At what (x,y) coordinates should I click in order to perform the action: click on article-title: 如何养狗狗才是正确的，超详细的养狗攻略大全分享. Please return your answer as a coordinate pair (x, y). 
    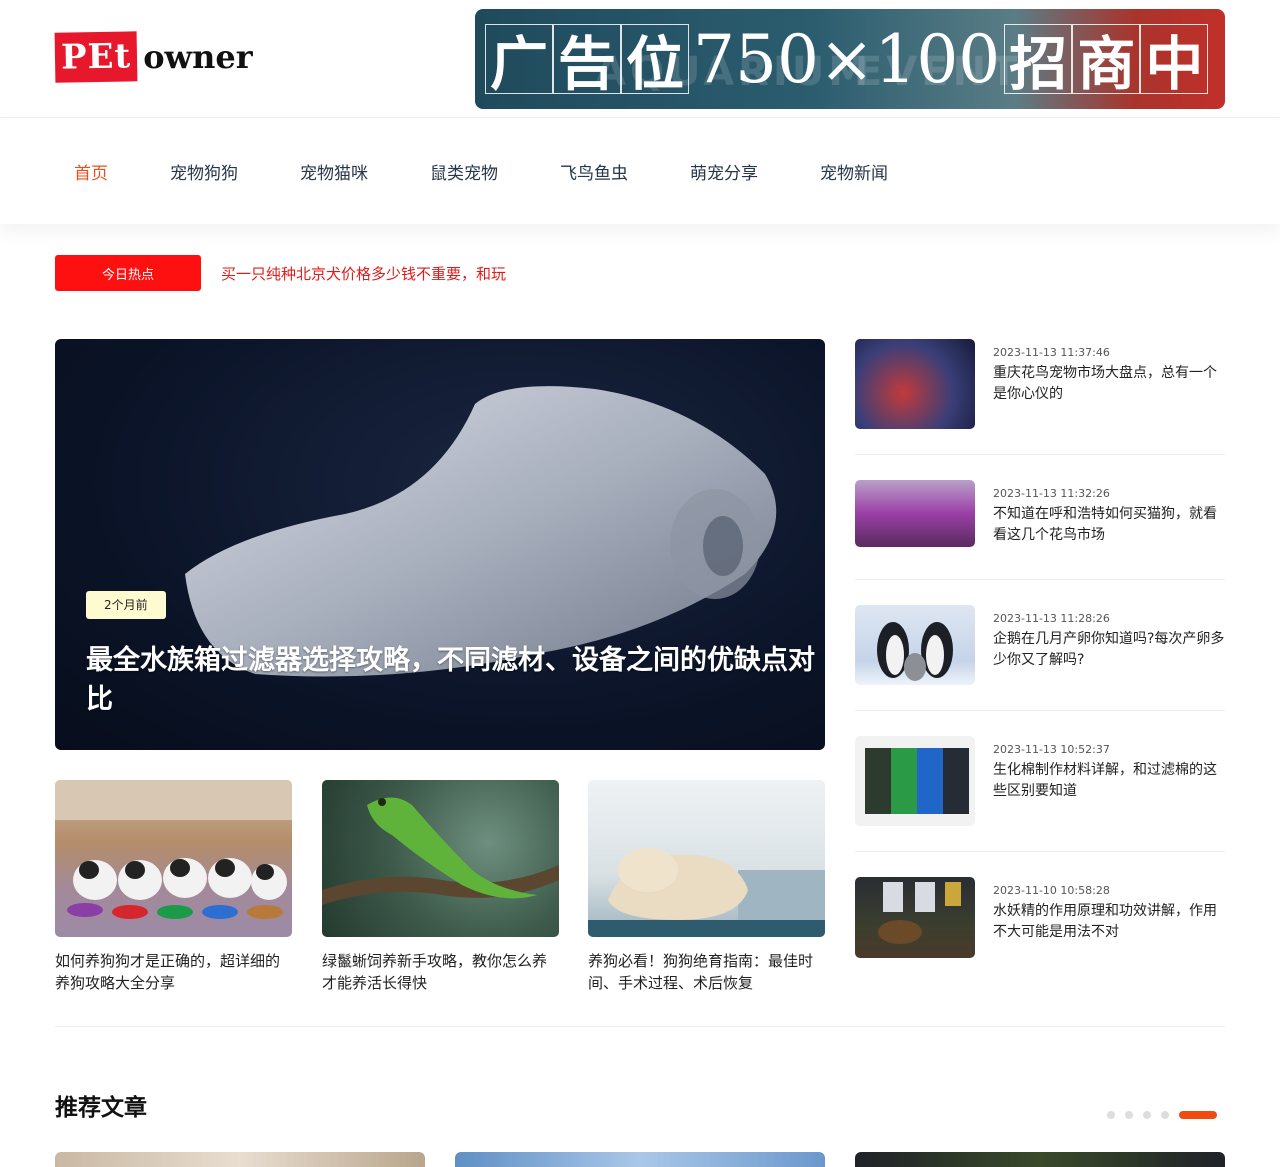
    Looking at the image, I should click on (173, 972).